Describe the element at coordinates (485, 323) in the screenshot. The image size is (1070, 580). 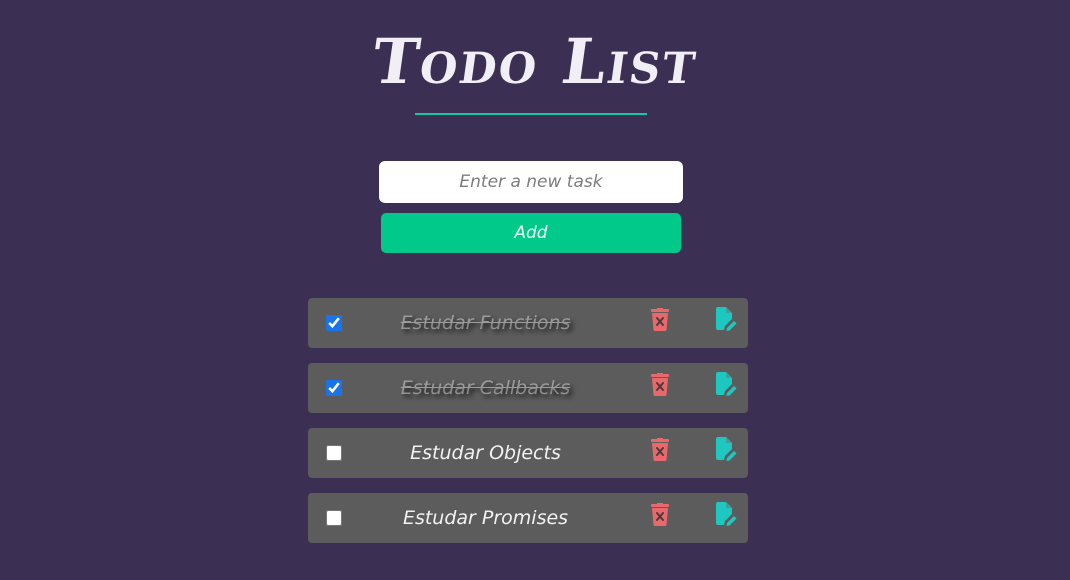
I see `task-label: Estudar Functions` at that location.